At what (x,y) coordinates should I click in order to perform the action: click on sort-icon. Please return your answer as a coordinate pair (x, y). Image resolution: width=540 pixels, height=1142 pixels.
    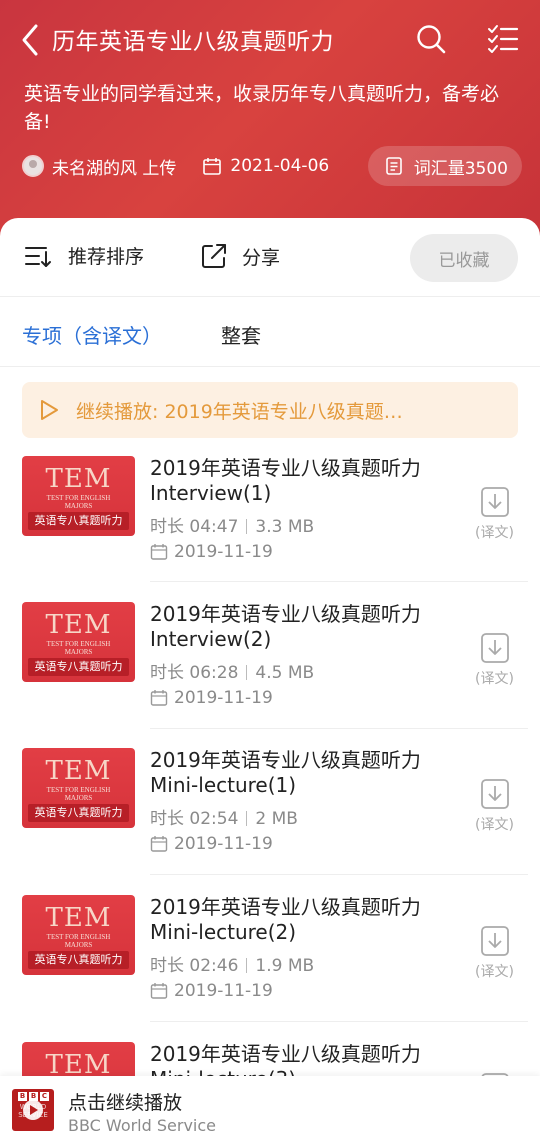
    Looking at the image, I should click on (38, 256).